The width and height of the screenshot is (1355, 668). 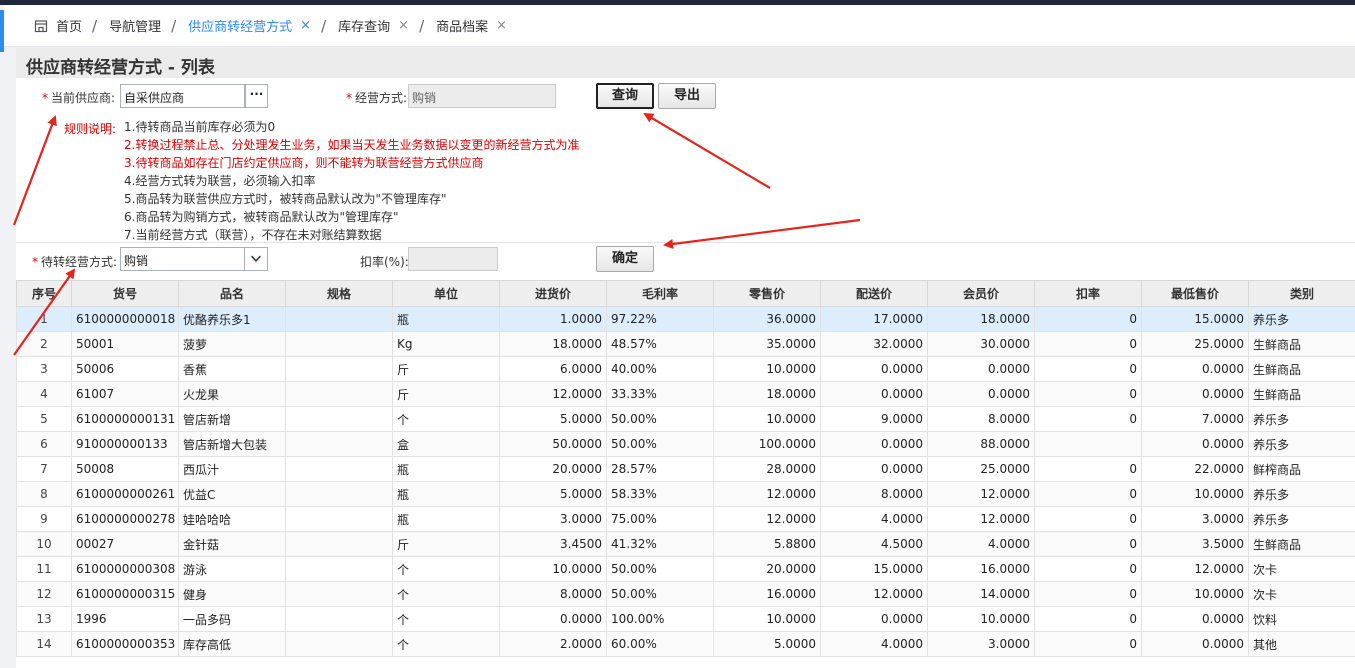 What do you see at coordinates (255, 259) in the screenshot?
I see `chevron-down-icon` at bounding box center [255, 259].